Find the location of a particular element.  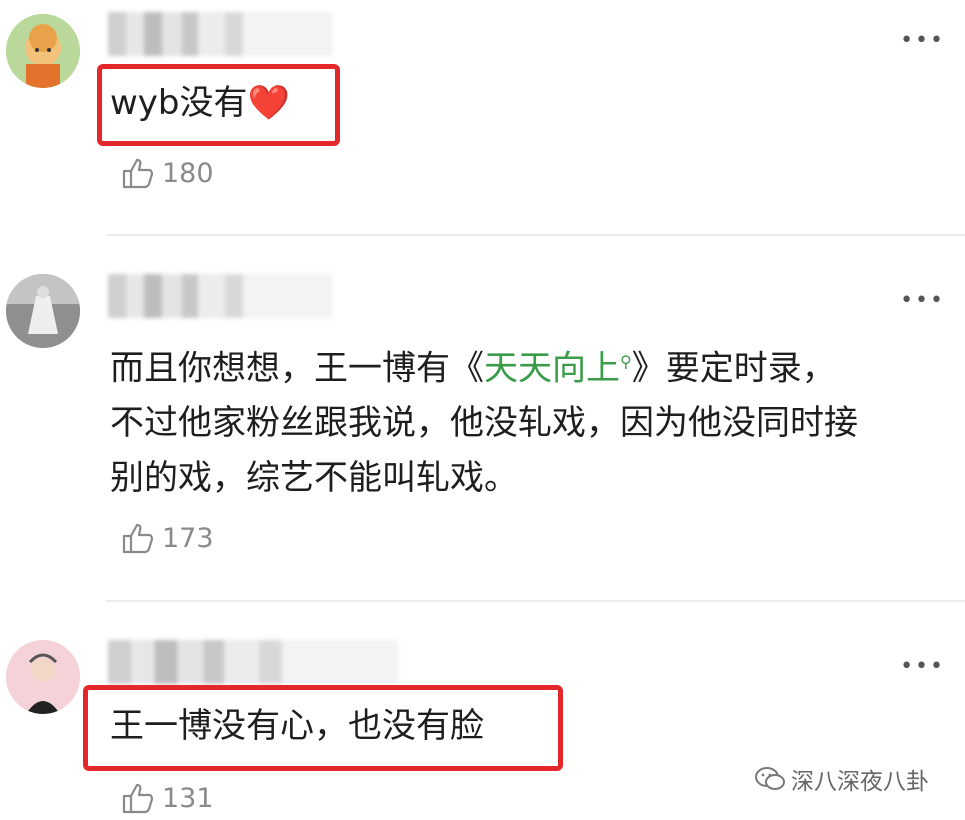

like-count: 180 is located at coordinates (188, 173).